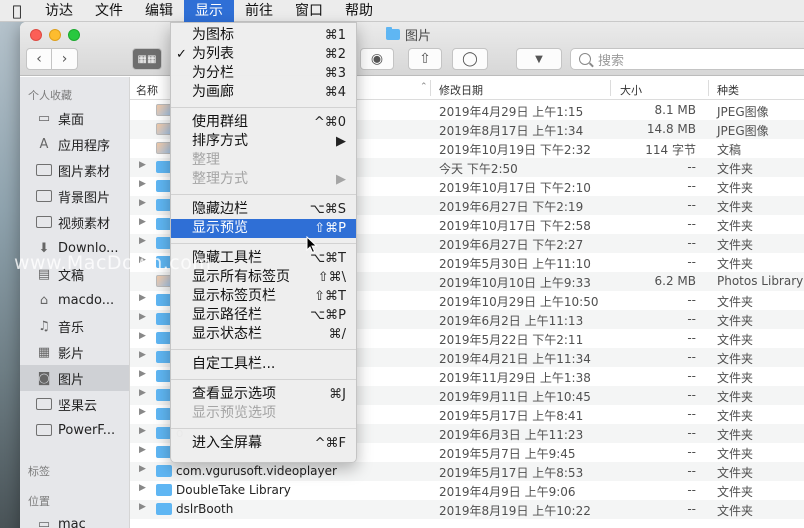 The width and height of the screenshot is (804, 528). What do you see at coordinates (263, 54) in the screenshot?
I see `menu-item-1: ✓ 为列表 ⌘2` at bounding box center [263, 54].